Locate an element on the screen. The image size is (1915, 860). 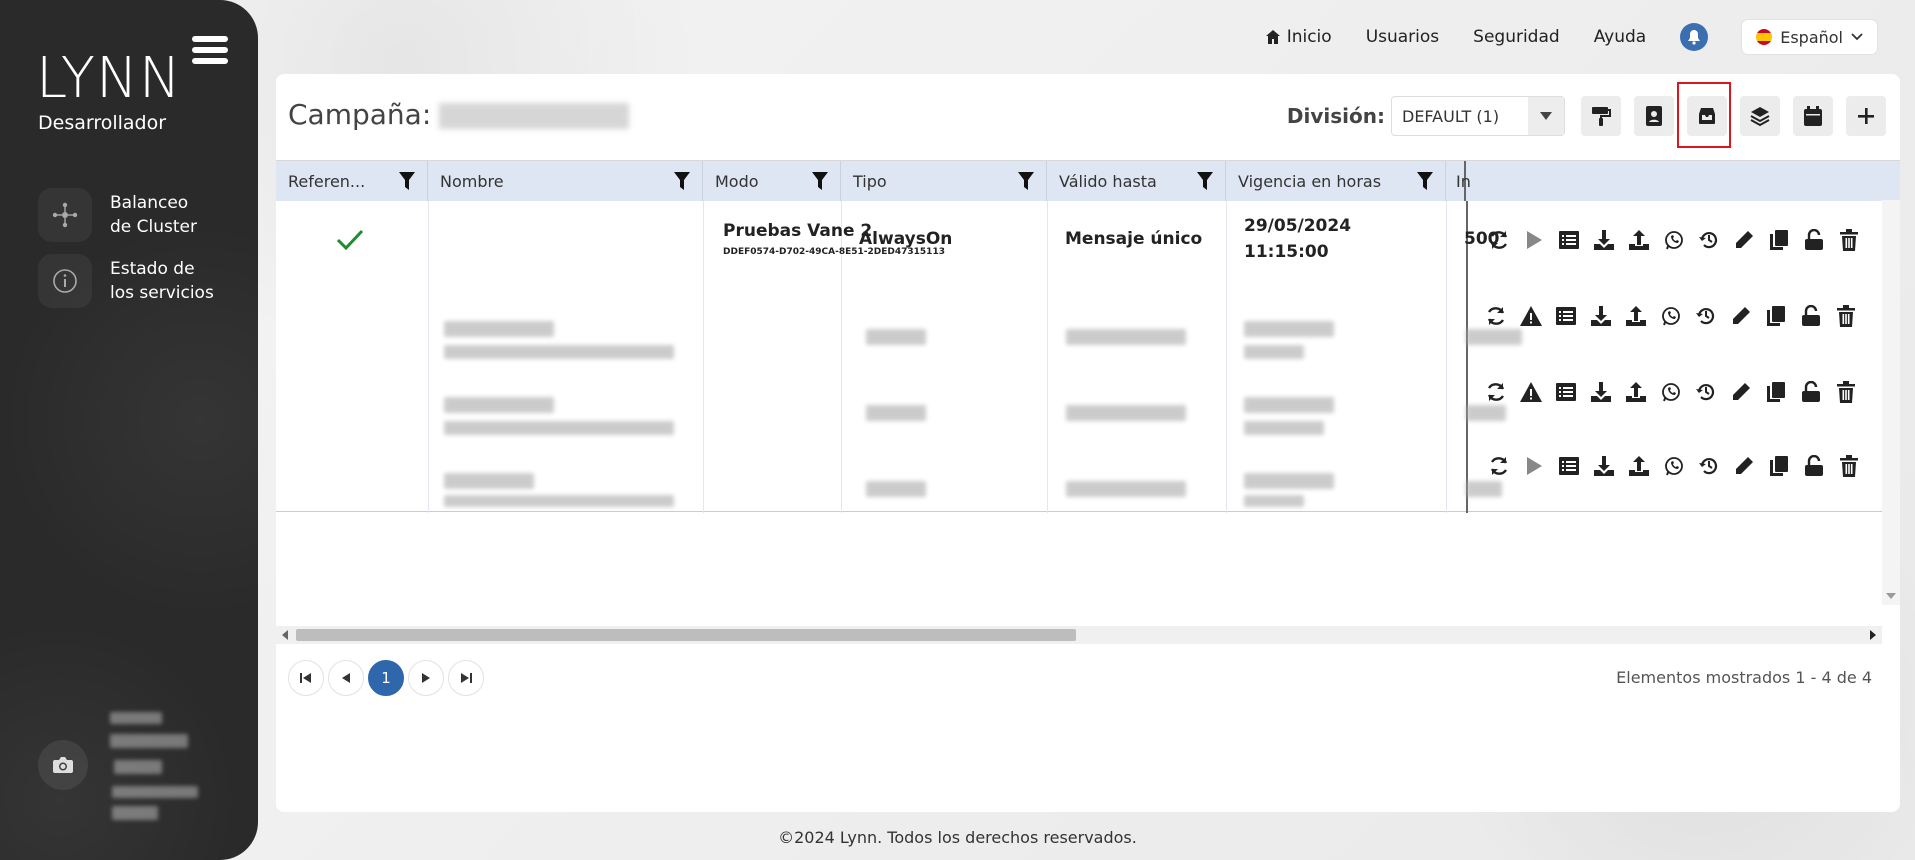
column-header-type: Tipo is located at coordinates (944, 181).